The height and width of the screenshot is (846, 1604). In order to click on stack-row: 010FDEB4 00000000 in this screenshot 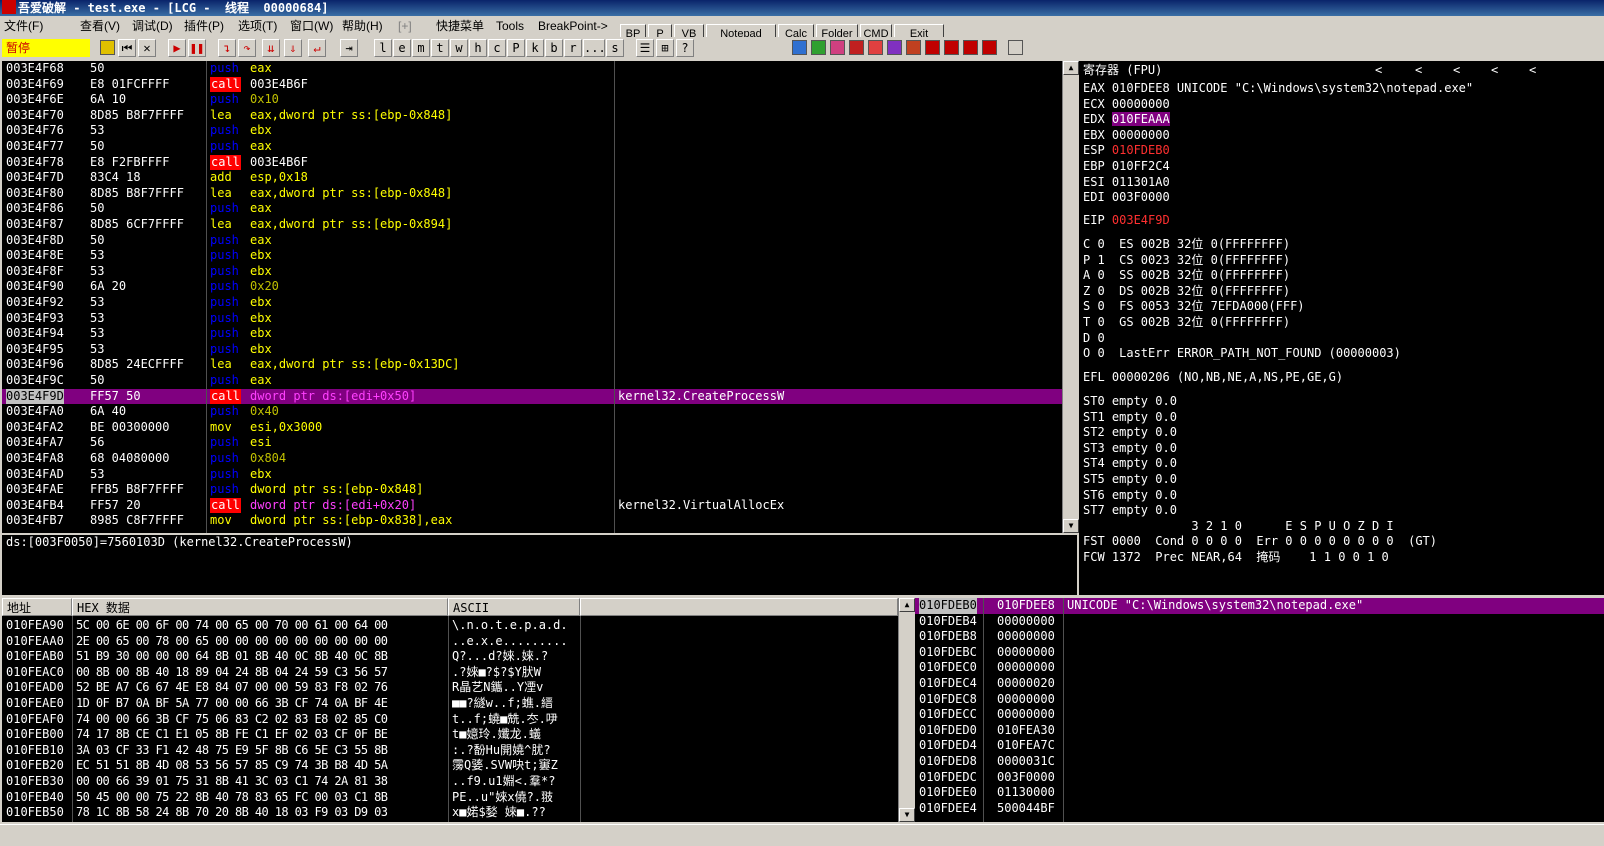, I will do `click(1259, 622)`.